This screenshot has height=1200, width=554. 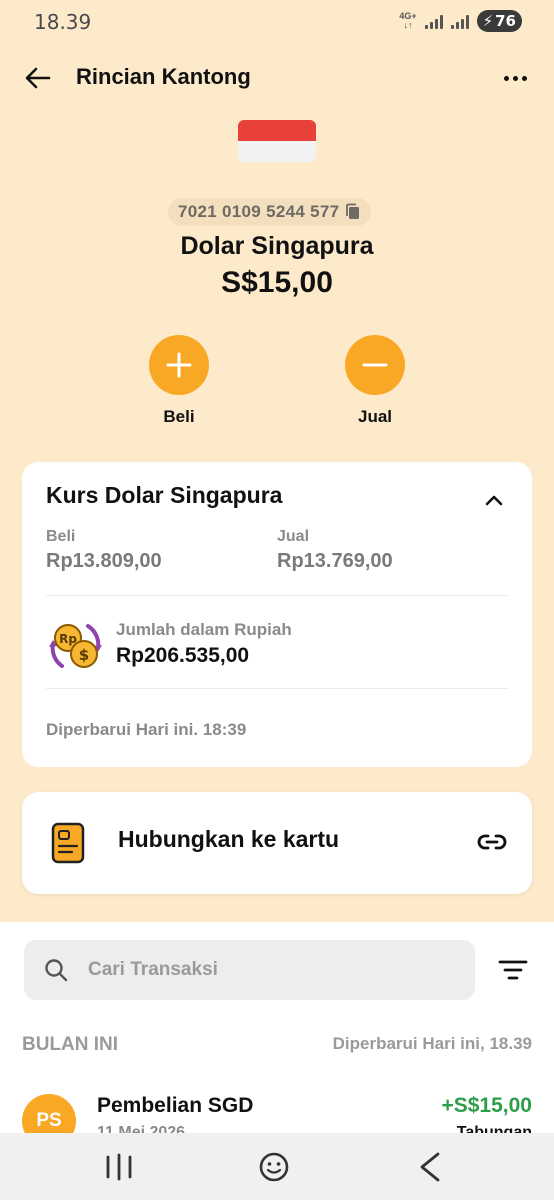 What do you see at coordinates (163, 76) in the screenshot?
I see `page-title: Rincian Kantong` at bounding box center [163, 76].